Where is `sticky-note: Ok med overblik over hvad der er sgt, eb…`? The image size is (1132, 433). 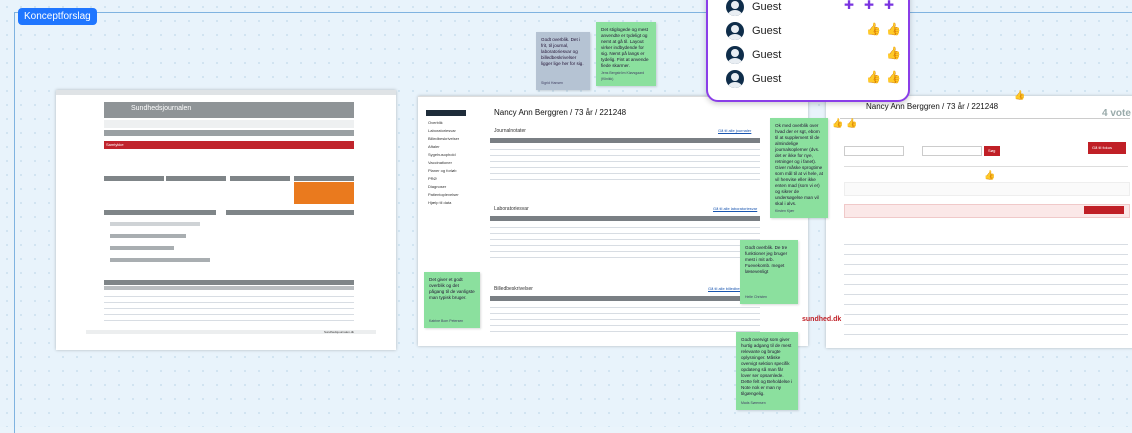
sticky-note: Ok med overblik over hvad der er sgt, eb… is located at coordinates (799, 168).